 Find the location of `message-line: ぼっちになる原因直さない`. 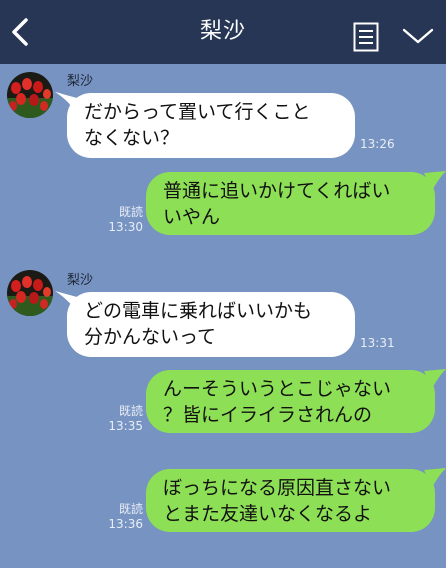

message-line: ぼっちになる原因直さない is located at coordinates (277, 488).